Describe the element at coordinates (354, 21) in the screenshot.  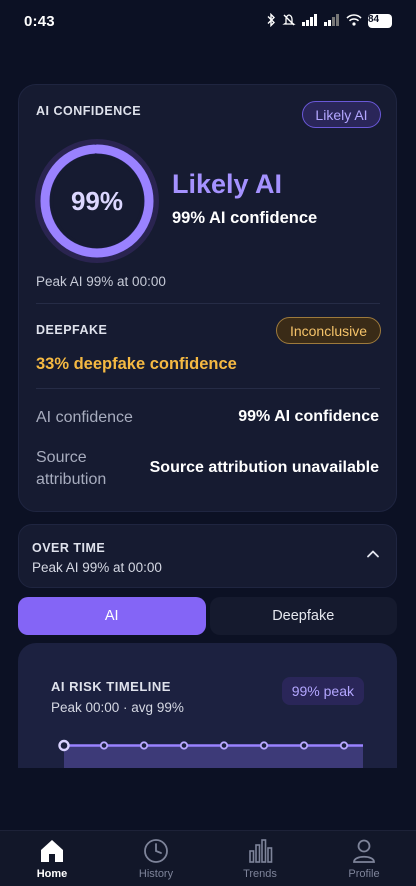
I see `wifi-icon` at that location.